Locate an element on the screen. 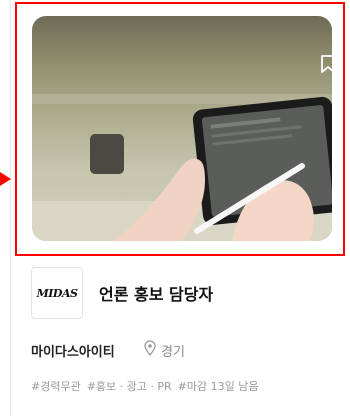 The image size is (350, 416). job-title: 언론 홍보 담당자 is located at coordinates (156, 293).